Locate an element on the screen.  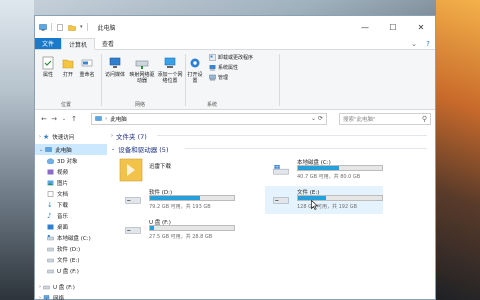
open-label: 打开 is located at coordinates (67, 75).